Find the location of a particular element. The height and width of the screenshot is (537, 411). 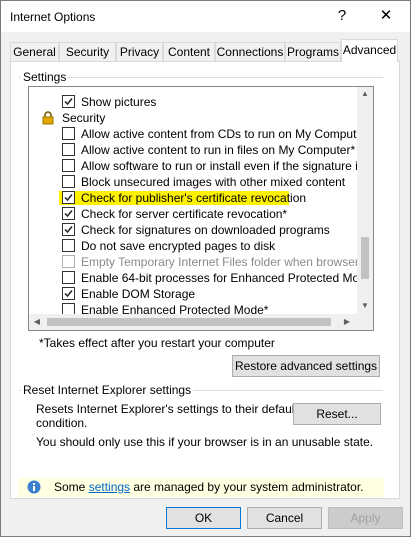

restore-advanced-settings-button: Restore advanced settings is located at coordinates (306, 366).